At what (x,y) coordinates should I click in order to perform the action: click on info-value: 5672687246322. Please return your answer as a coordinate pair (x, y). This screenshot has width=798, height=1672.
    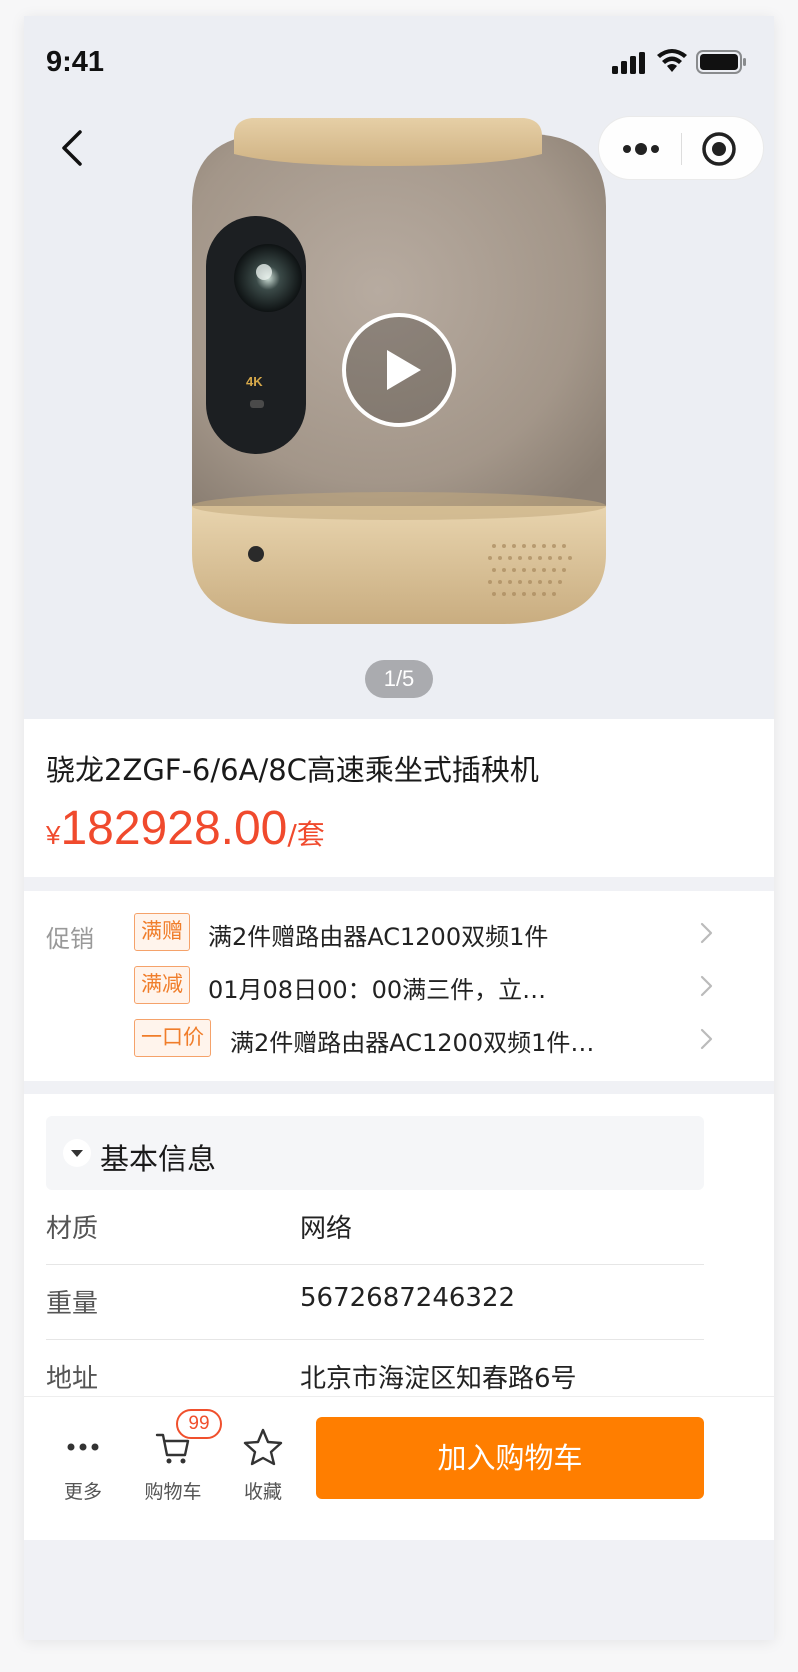
    Looking at the image, I should click on (408, 1298).